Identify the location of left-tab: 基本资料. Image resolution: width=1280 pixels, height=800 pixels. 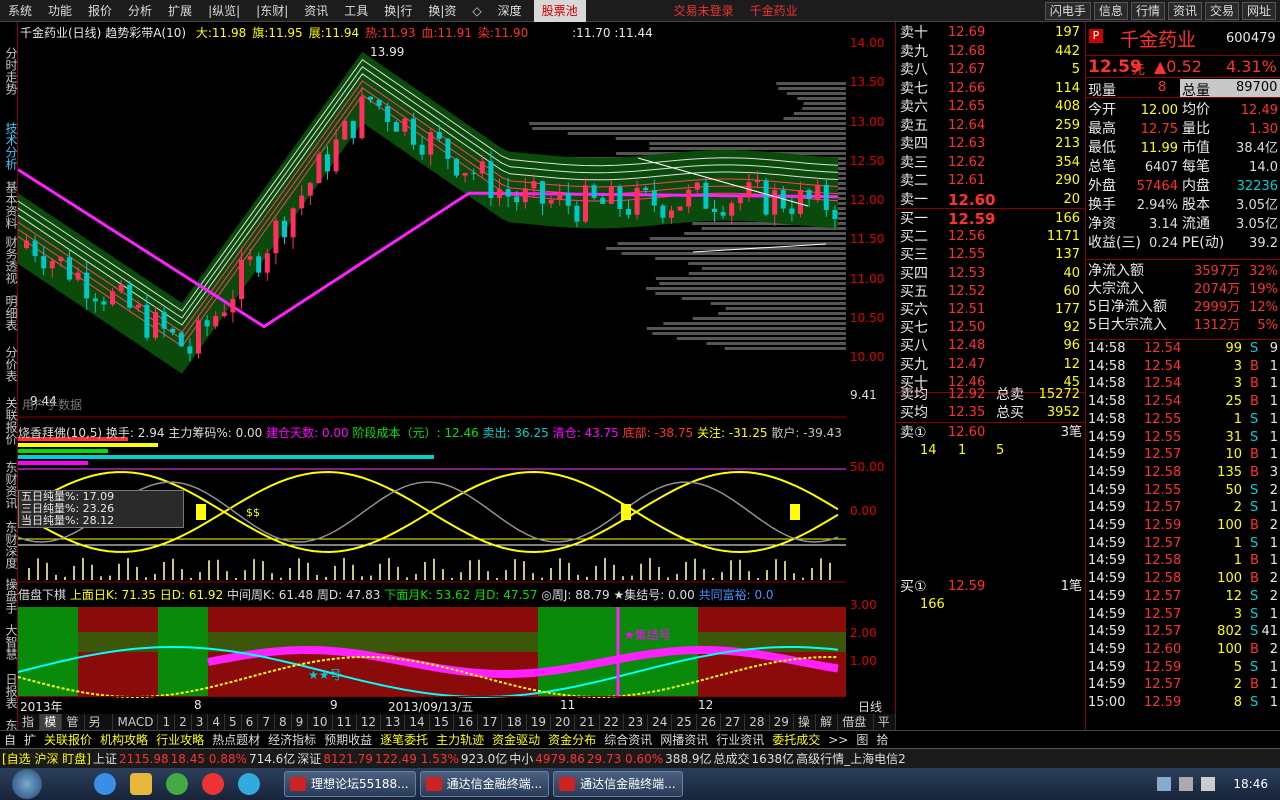
(9, 205).